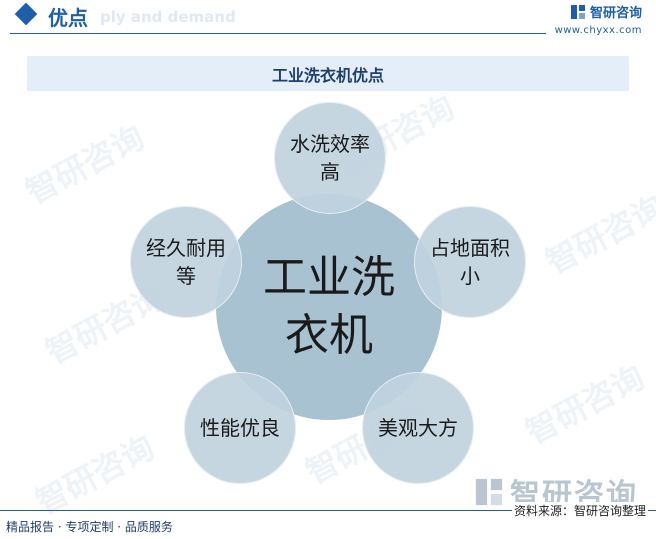 Image resolution: width=656 pixels, height=539 pixels. Describe the element at coordinates (329, 306) in the screenshot. I see `center-label: 工业洗衣机` at that location.